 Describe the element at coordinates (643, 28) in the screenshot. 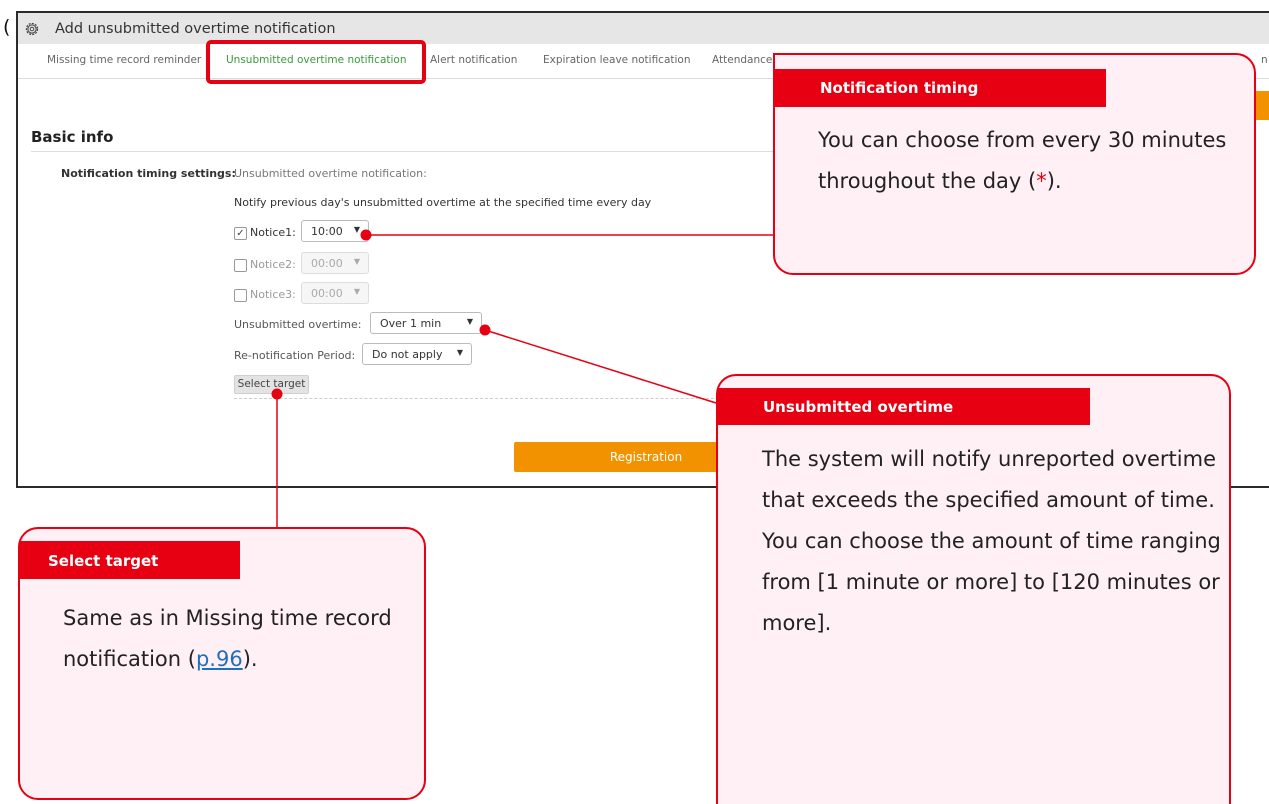

I see `title-bar: Add unsubmitted overtime notification` at that location.